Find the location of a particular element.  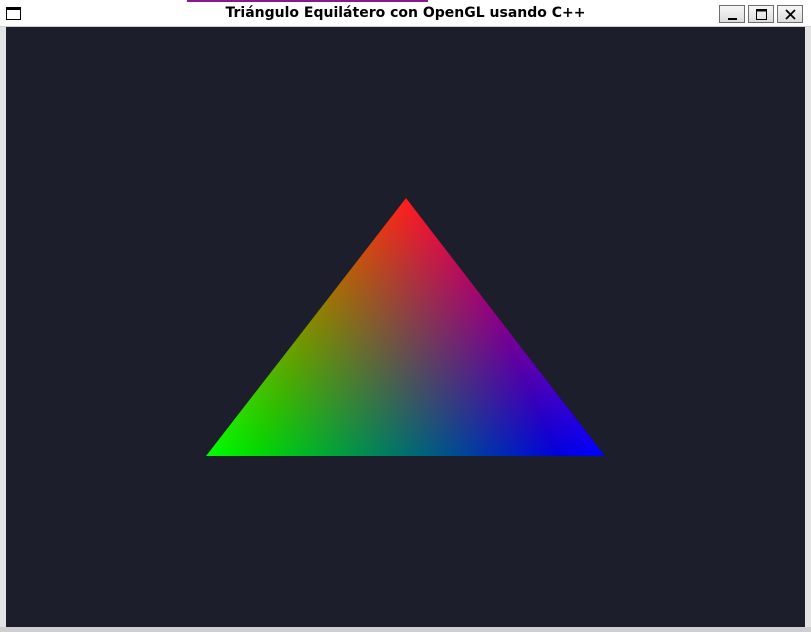

close-button is located at coordinates (790, 14).